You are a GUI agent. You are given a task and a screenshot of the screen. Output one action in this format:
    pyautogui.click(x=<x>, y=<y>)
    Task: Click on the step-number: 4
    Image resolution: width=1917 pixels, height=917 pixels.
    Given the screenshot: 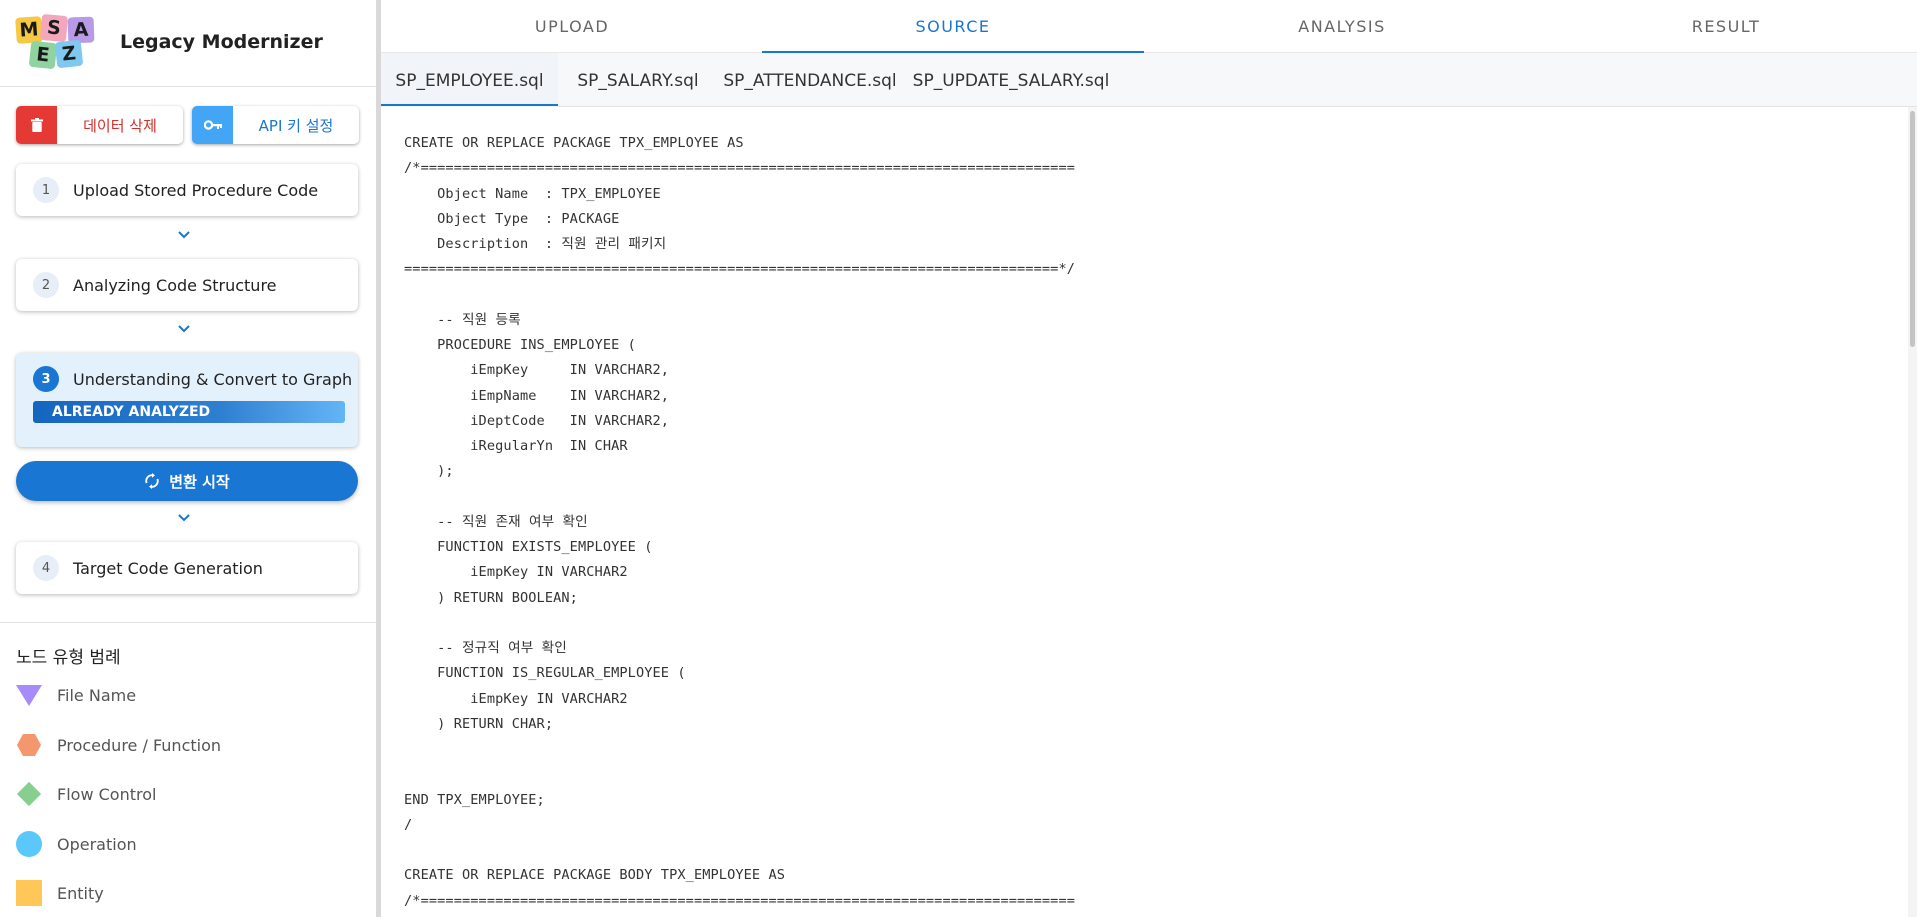 What is the action you would take?
    pyautogui.click(x=46, y=568)
    